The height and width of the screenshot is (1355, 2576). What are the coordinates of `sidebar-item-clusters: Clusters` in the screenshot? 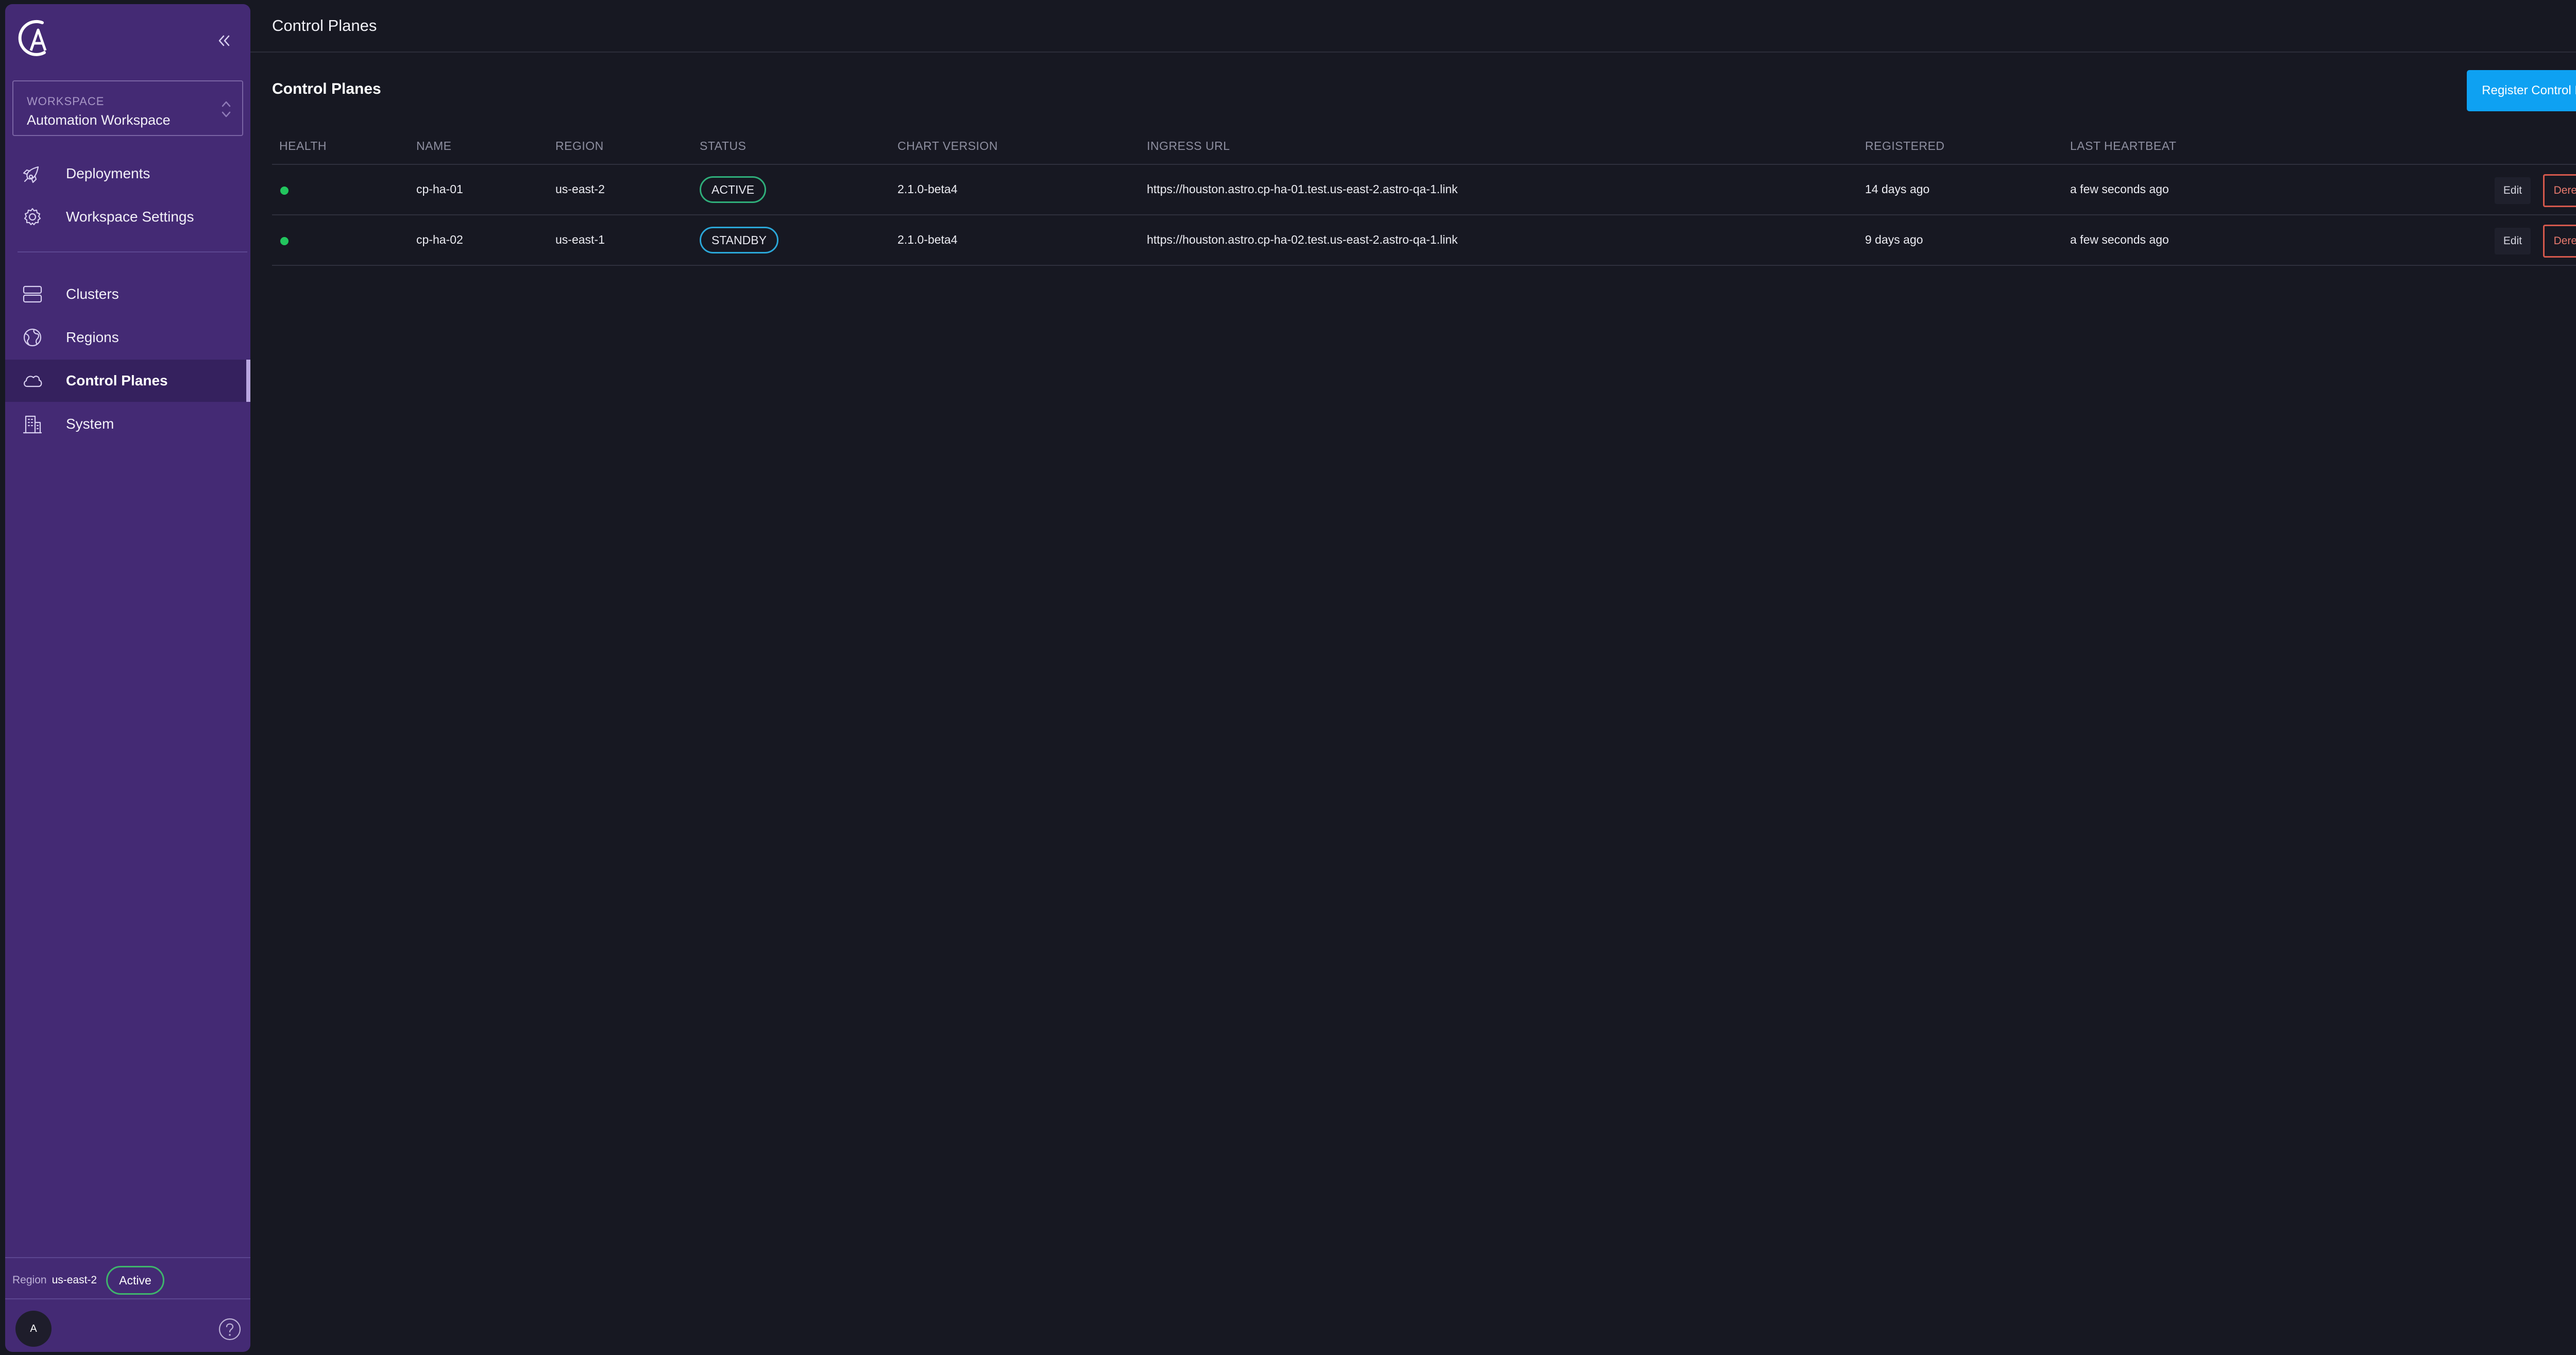 It's located at (127, 294).